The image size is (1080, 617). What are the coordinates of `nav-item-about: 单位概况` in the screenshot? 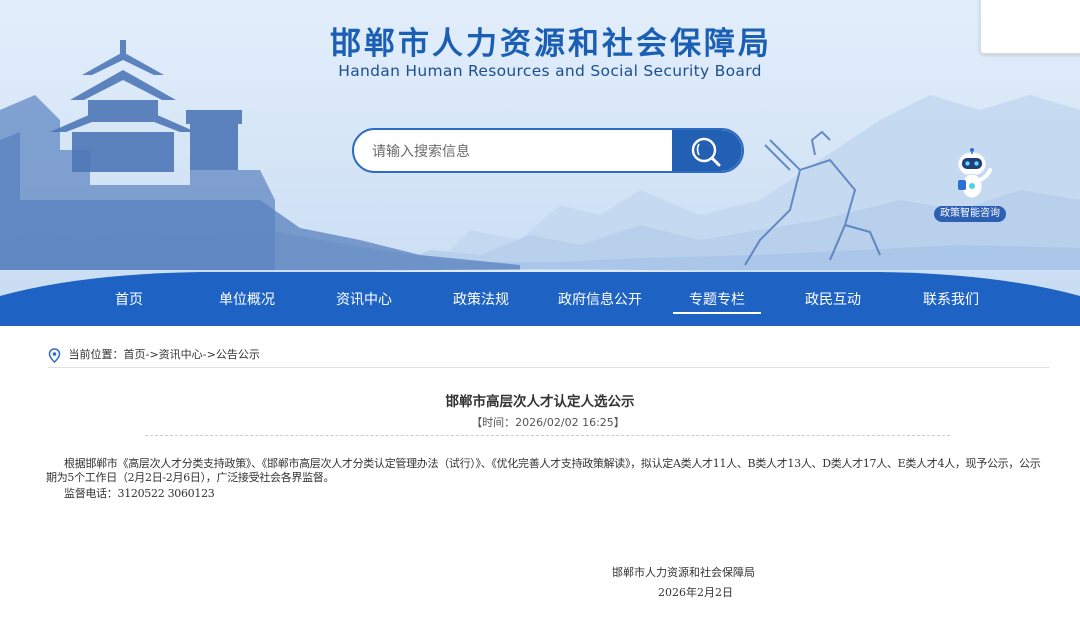 It's located at (247, 300).